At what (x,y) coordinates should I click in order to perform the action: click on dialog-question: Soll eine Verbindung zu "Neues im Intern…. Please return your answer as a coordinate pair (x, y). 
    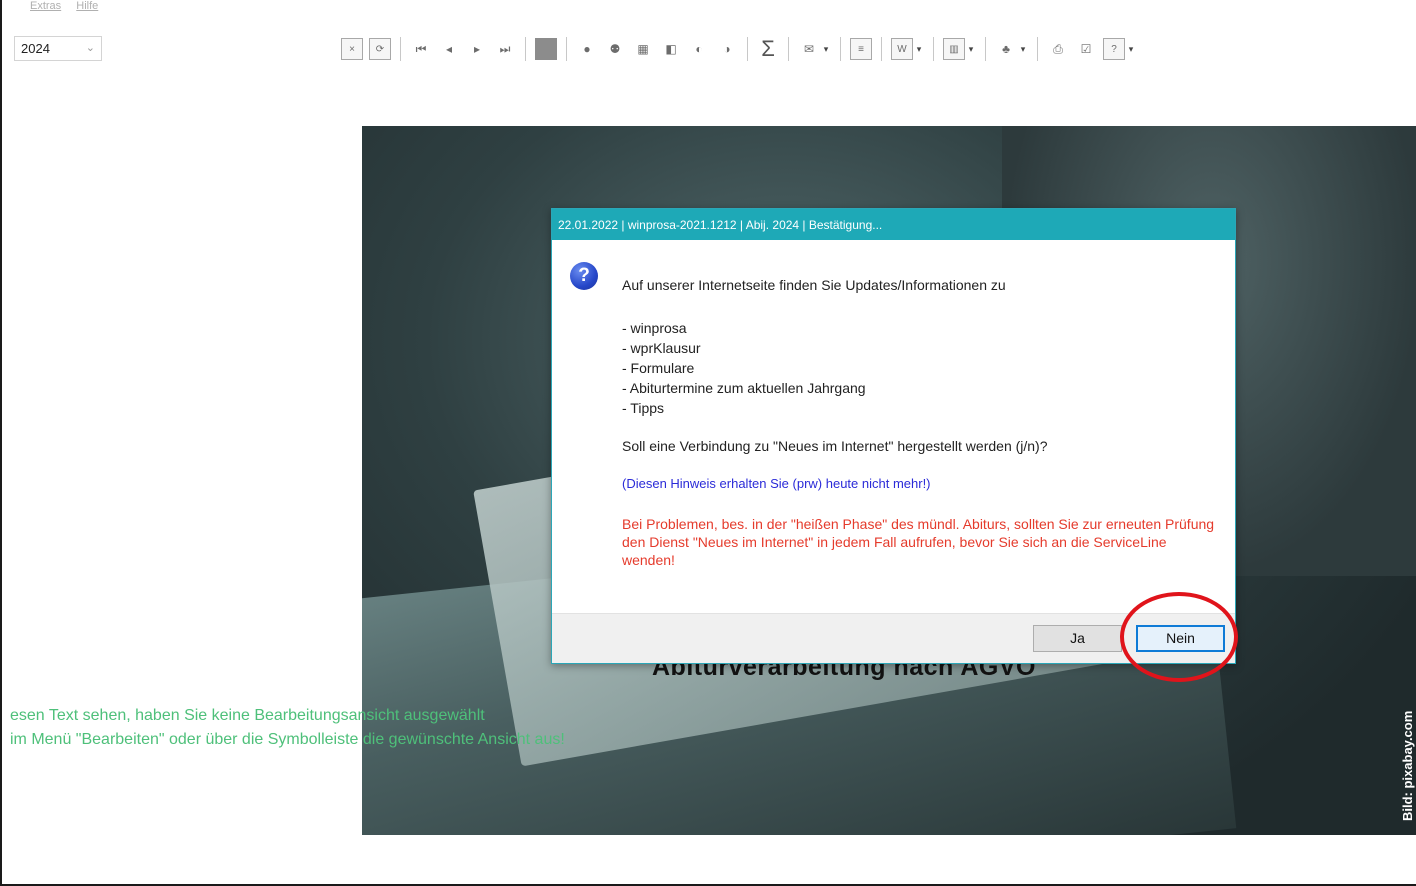
    Looking at the image, I should click on (835, 446).